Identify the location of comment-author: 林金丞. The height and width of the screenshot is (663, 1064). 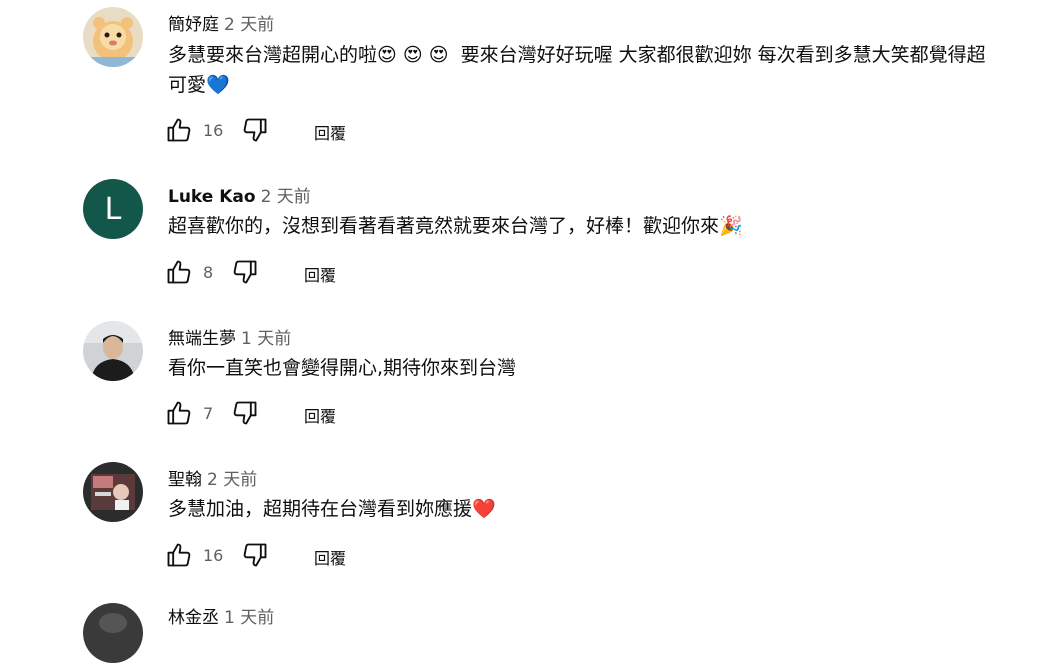
(193, 618).